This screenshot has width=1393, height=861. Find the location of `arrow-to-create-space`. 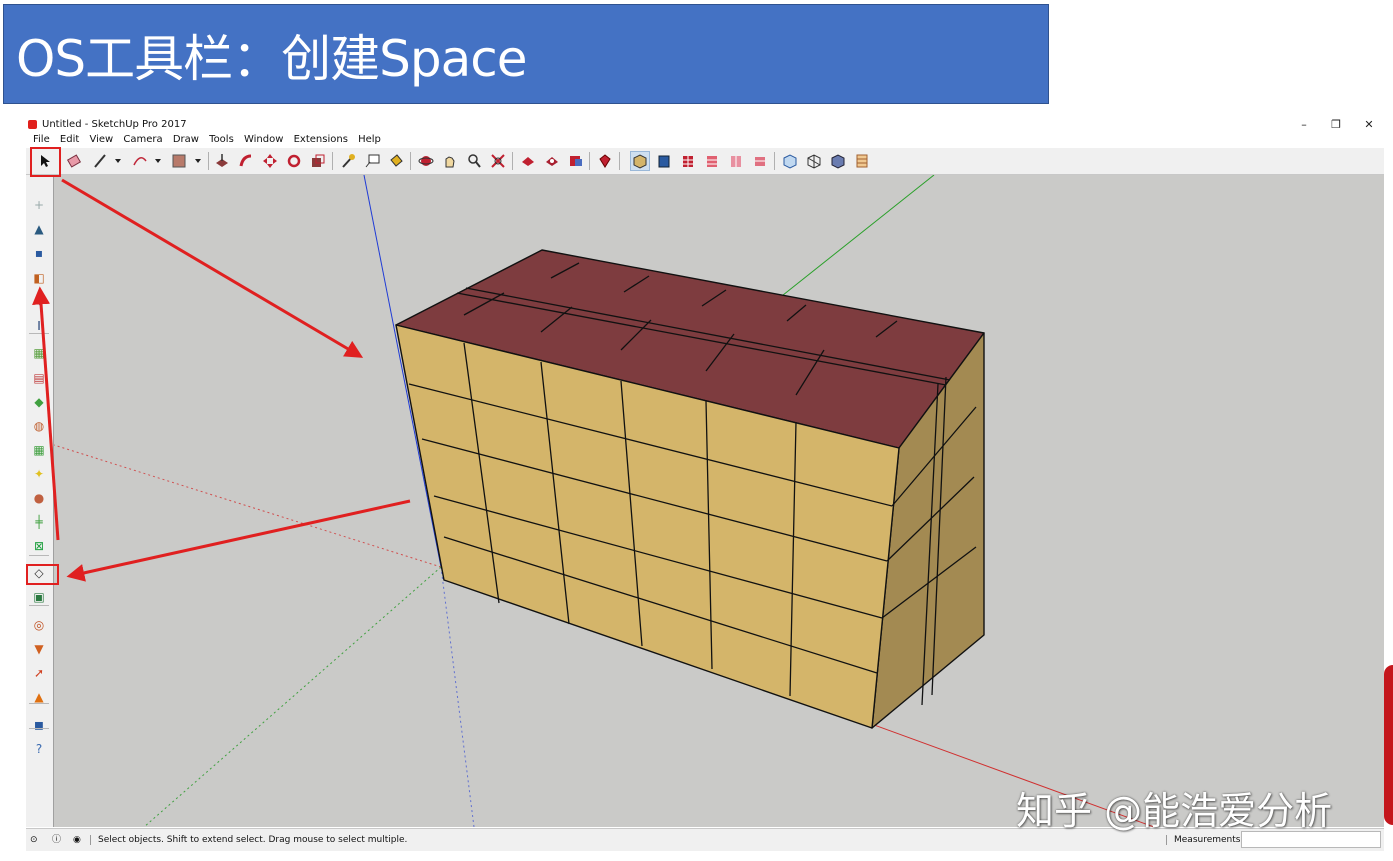

arrow-to-create-space is located at coordinates (238, 540).